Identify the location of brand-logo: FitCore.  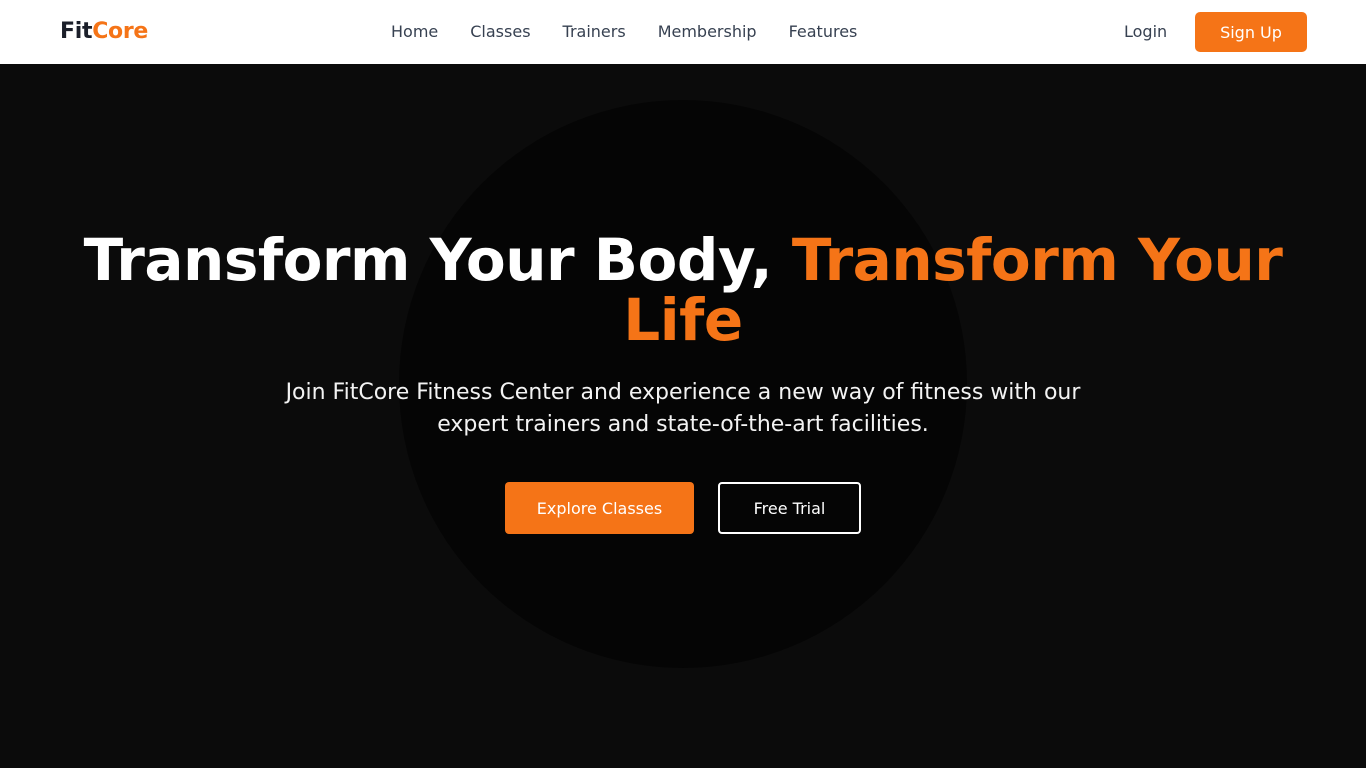
(104, 32).